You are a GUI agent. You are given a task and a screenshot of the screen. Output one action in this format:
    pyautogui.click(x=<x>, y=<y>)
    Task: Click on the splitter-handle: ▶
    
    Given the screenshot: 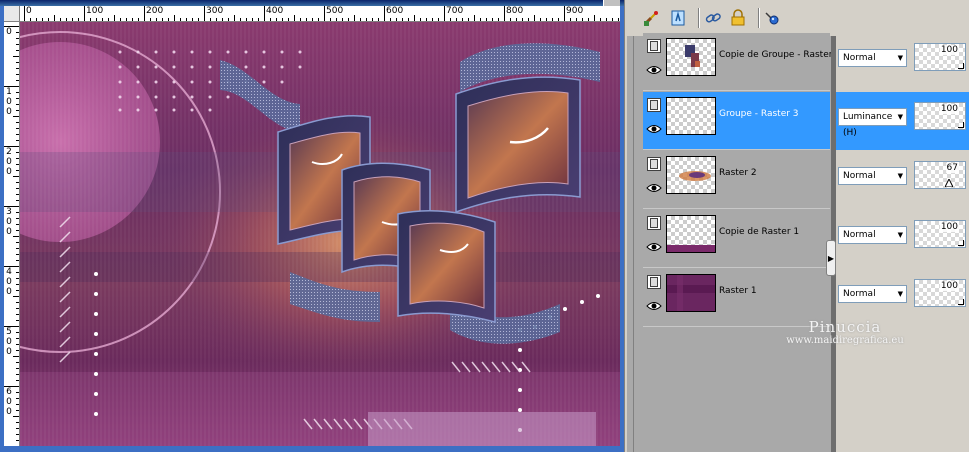 What is the action you would take?
    pyautogui.click(x=831, y=258)
    